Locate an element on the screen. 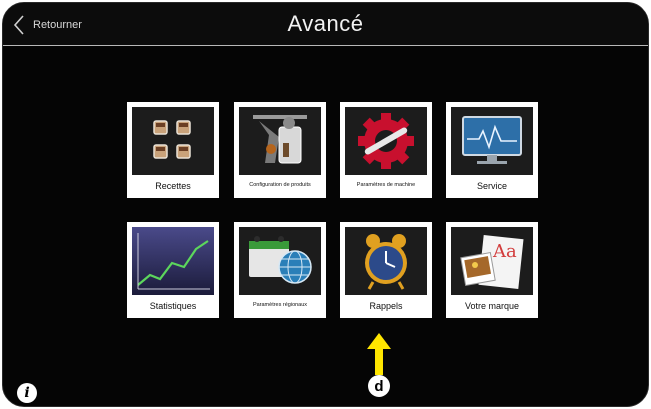 This screenshot has width=651, height=409. tile-parametres-machine: Paramètres de machine is located at coordinates (386, 150).